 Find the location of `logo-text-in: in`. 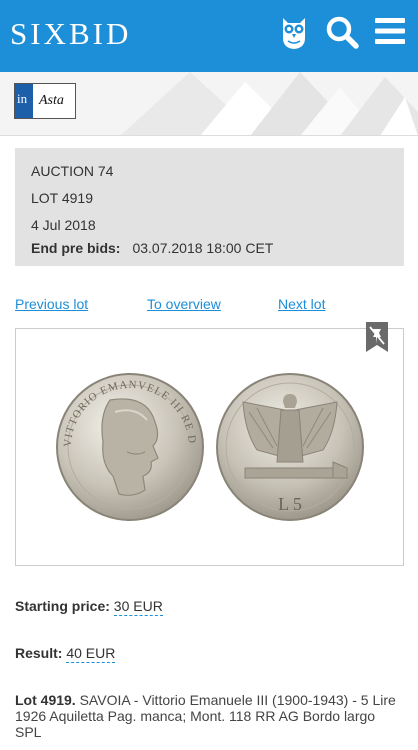

logo-text-in: in is located at coordinates (22, 98).